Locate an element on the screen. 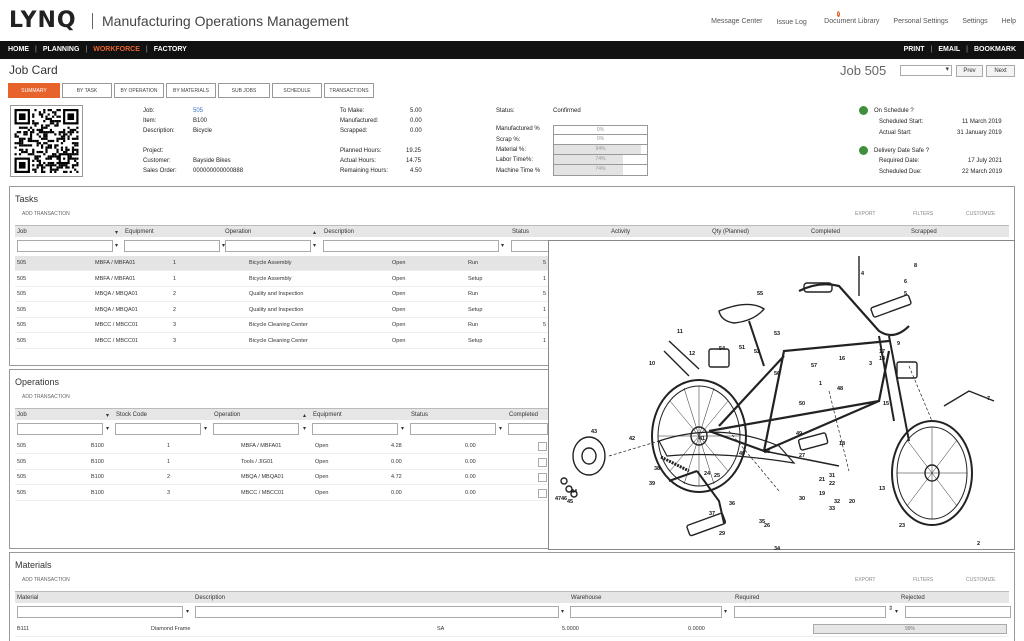 The image size is (1024, 641). tasks-filters: FILTERS is located at coordinates (923, 214).